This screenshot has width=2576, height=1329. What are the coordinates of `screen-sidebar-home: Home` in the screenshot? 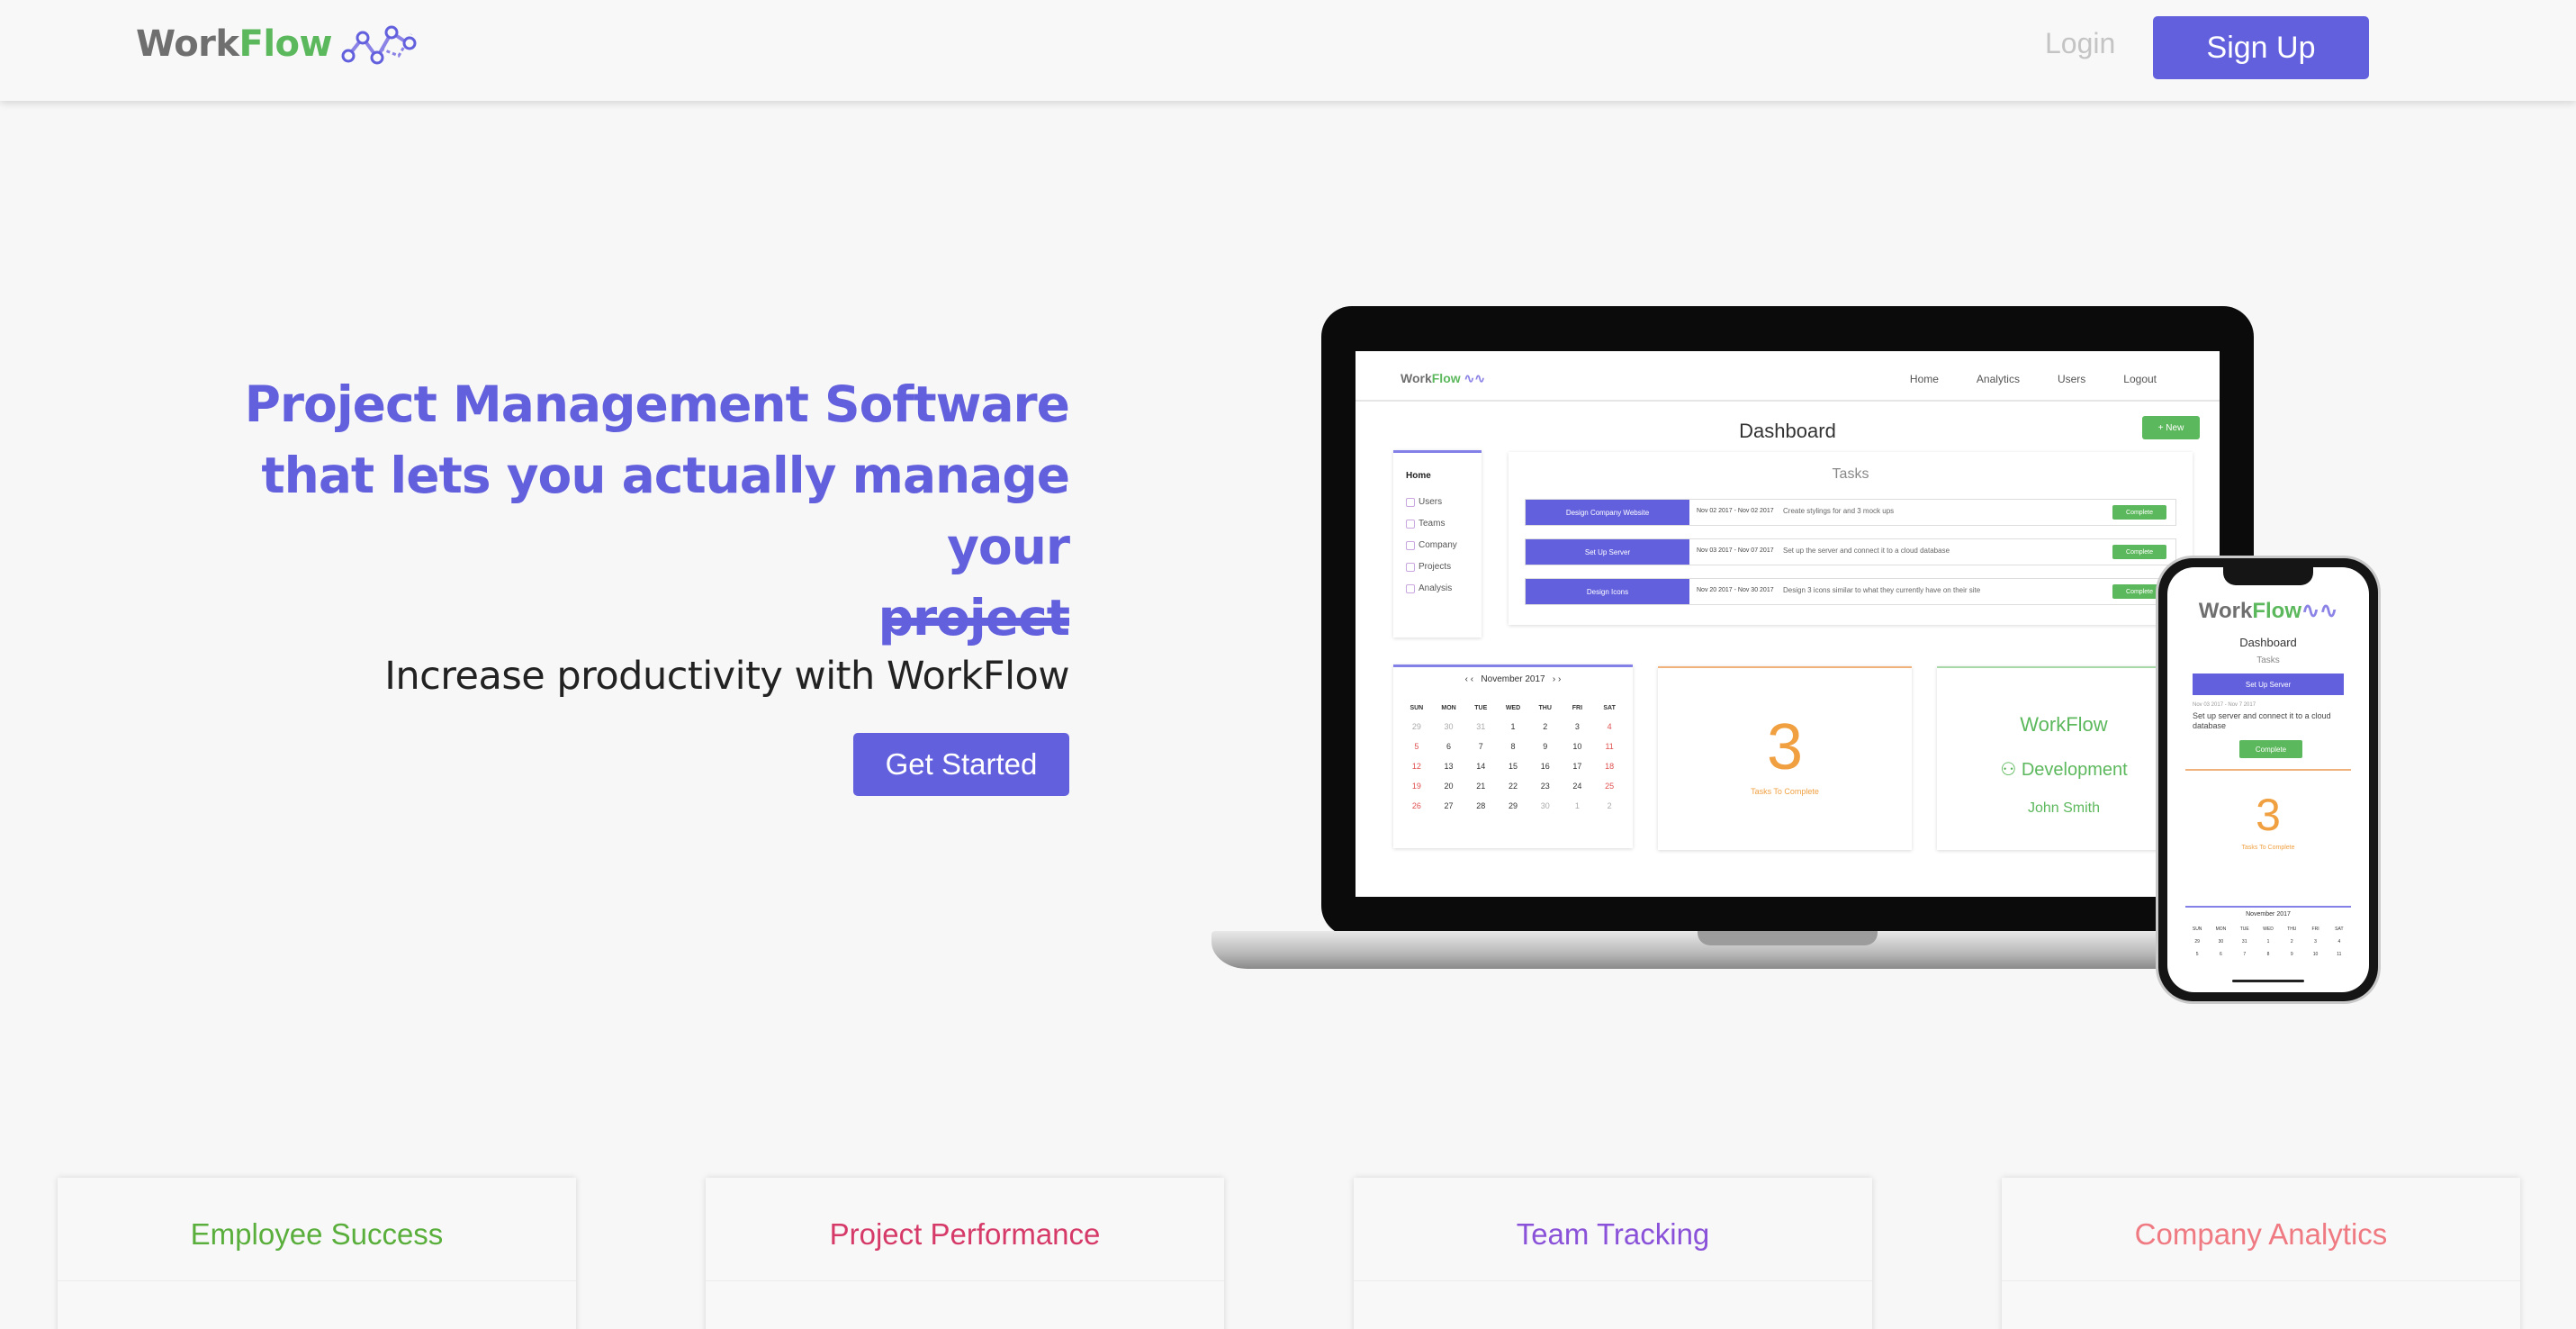 It's located at (1418, 476).